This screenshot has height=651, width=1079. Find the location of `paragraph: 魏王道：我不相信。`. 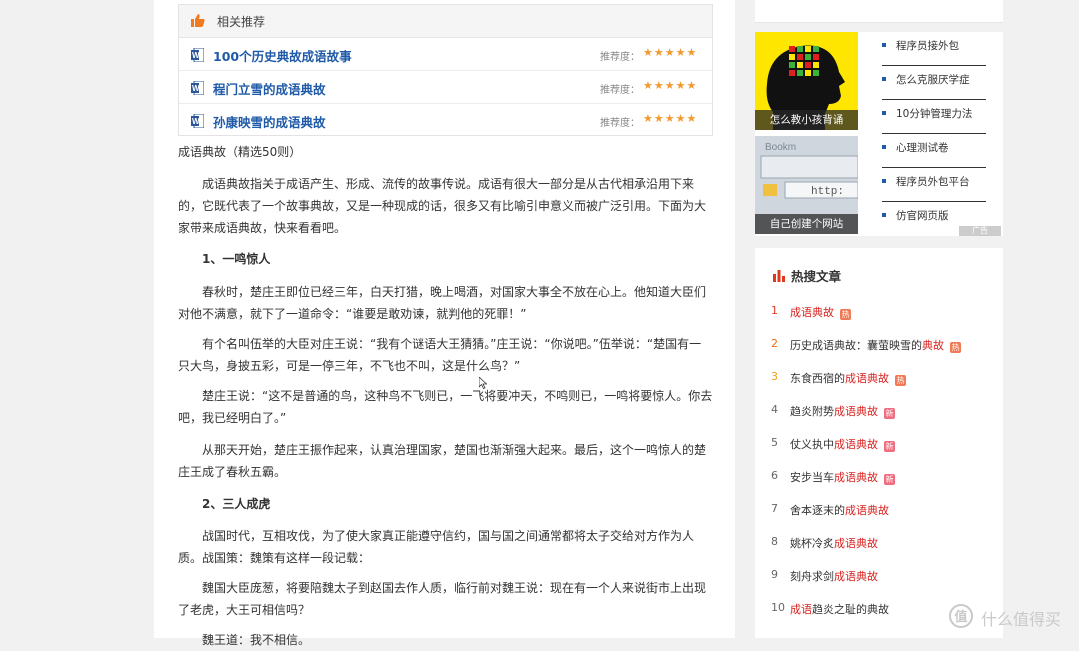

paragraph: 魏王道：我不相信。 is located at coordinates (256, 640).